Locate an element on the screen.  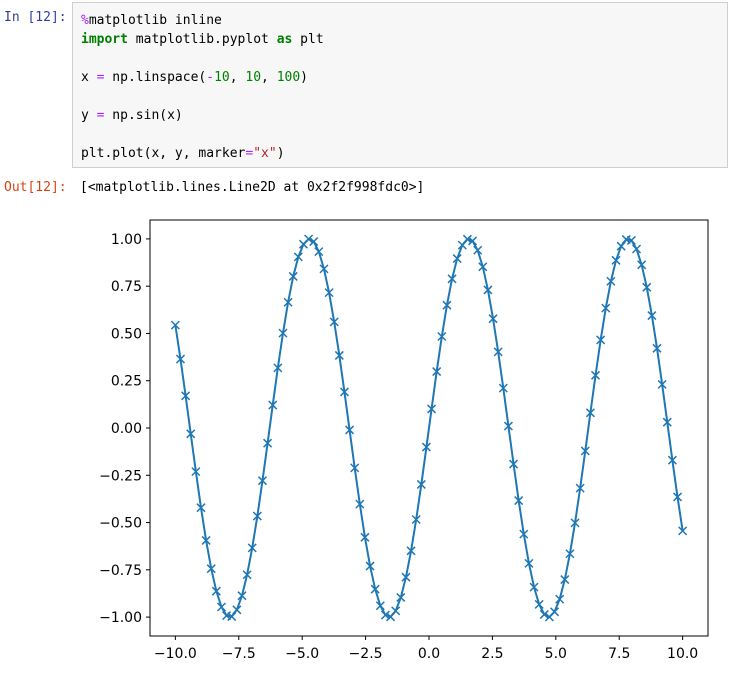
y-tick-label: 0.25 is located at coordinates (126, 382).